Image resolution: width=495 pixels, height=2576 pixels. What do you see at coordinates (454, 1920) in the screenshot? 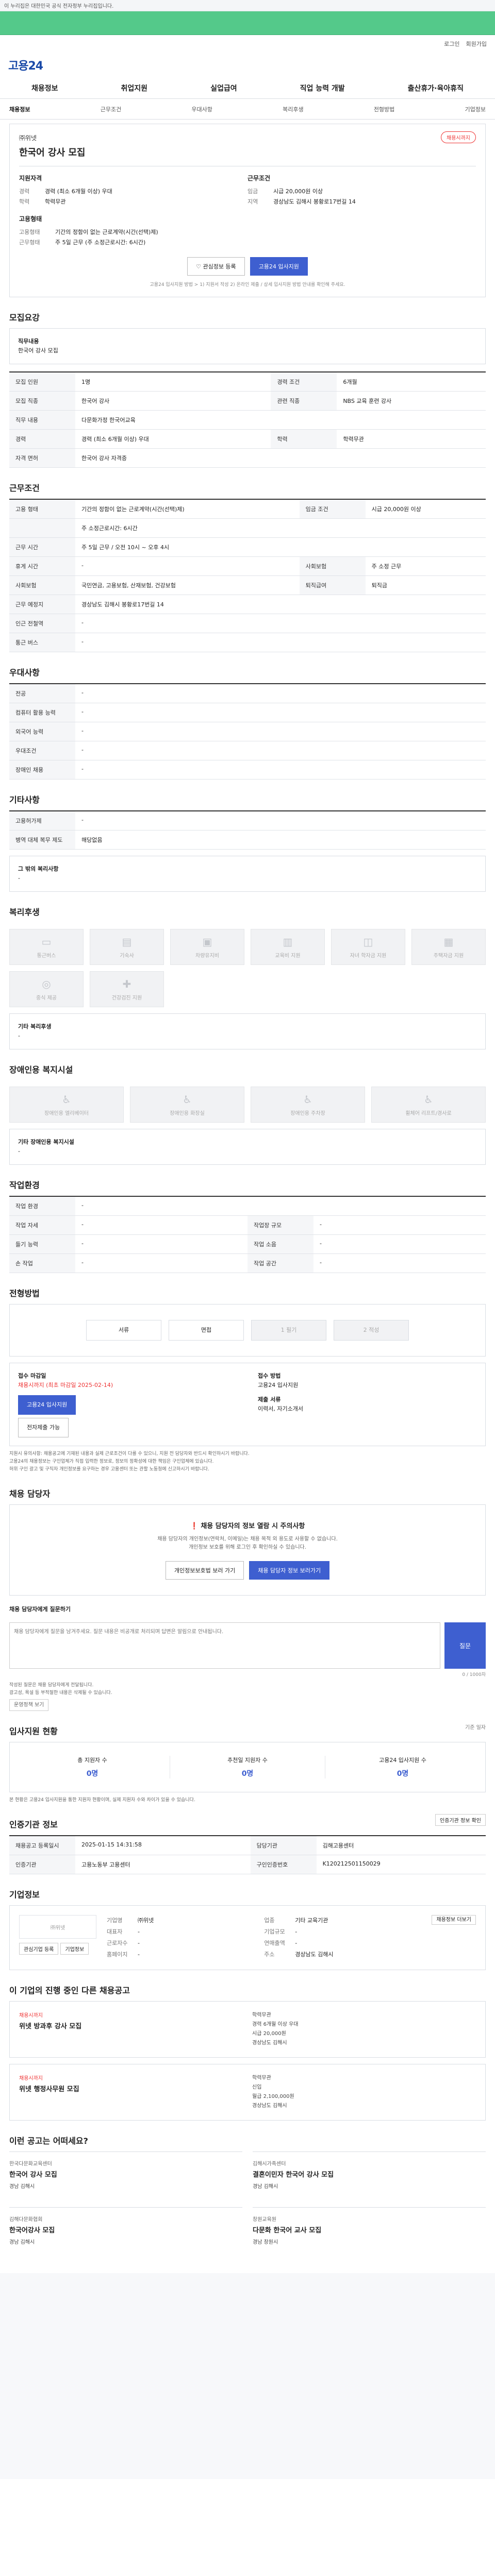
I see `more-jobs-button: 채용정보 더보기` at bounding box center [454, 1920].